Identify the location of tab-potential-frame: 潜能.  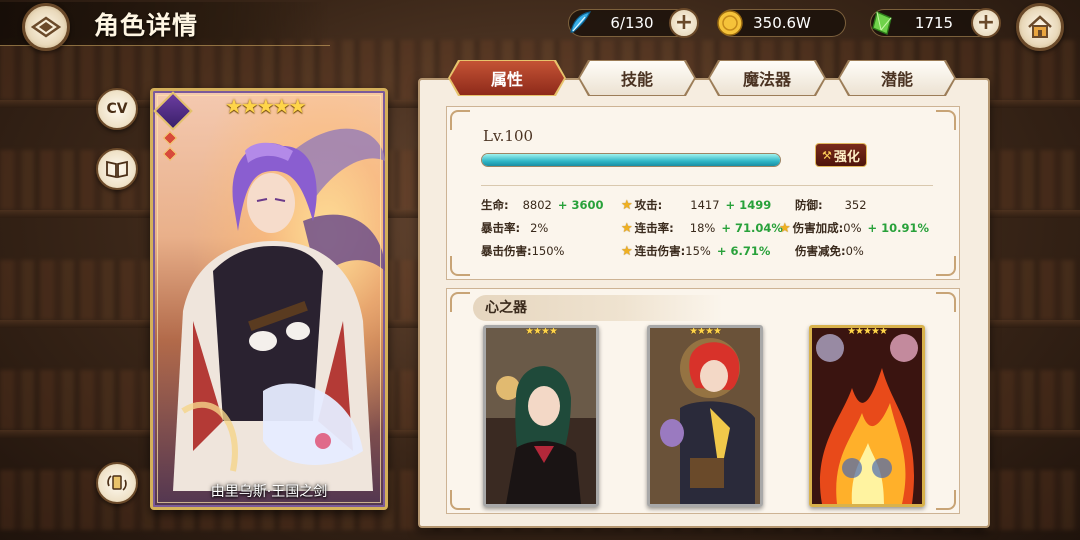
(897, 78).